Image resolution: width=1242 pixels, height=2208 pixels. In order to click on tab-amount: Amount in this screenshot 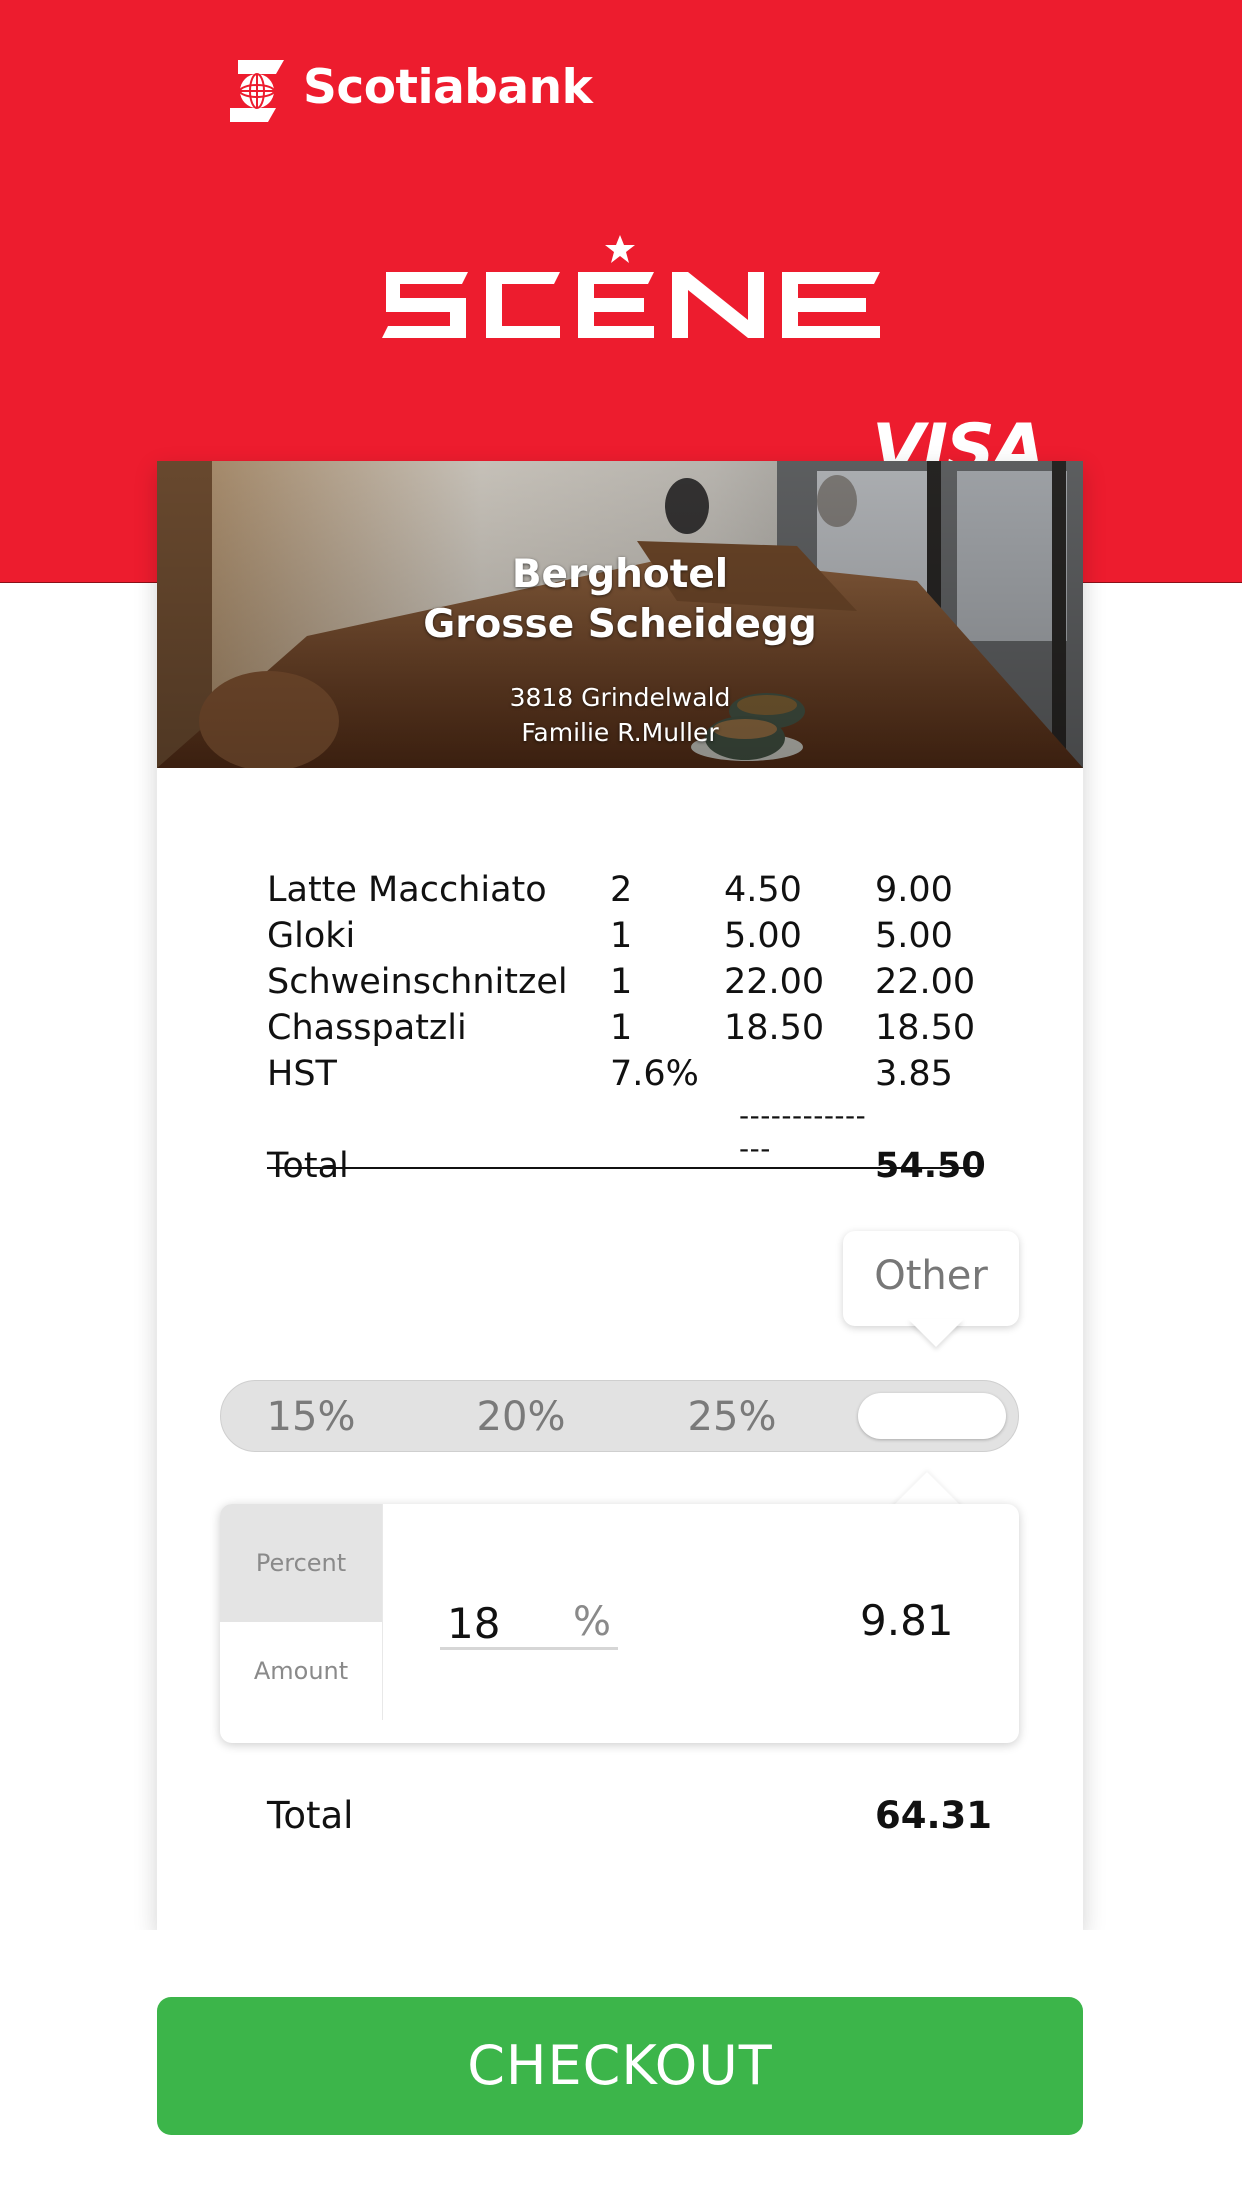, I will do `click(301, 1671)`.